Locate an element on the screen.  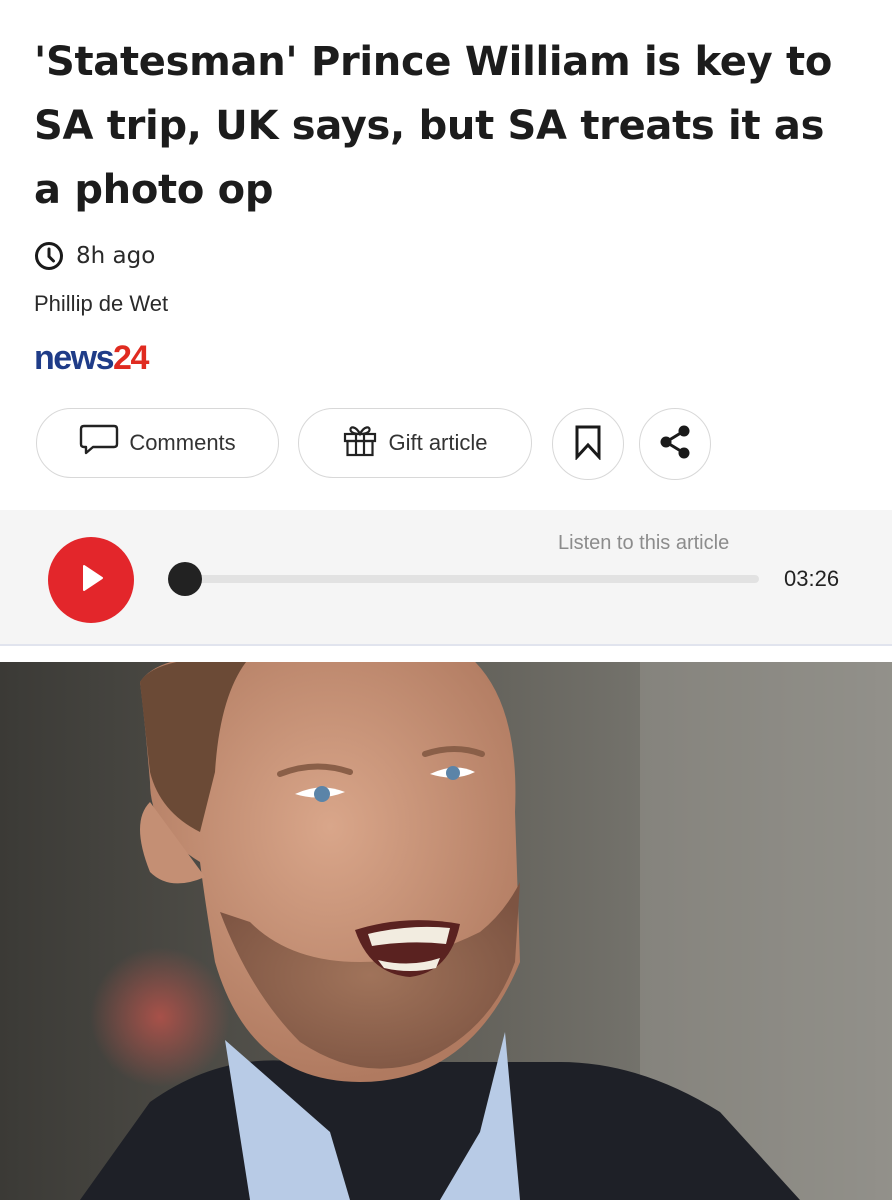
listen-label: Listen to this article is located at coordinates (644, 543).